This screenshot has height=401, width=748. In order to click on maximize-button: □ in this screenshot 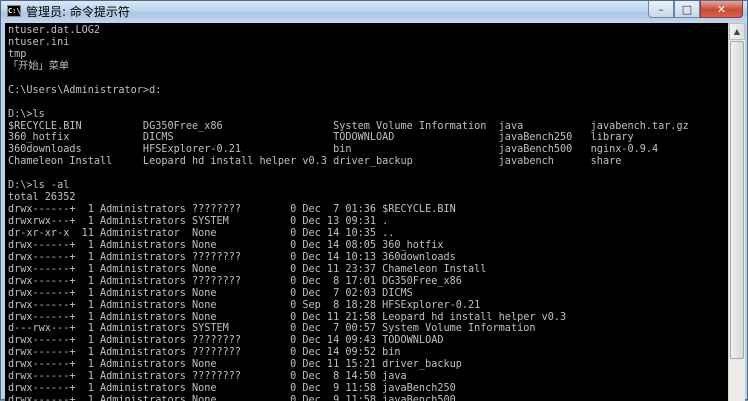, I will do `click(687, 9)`.